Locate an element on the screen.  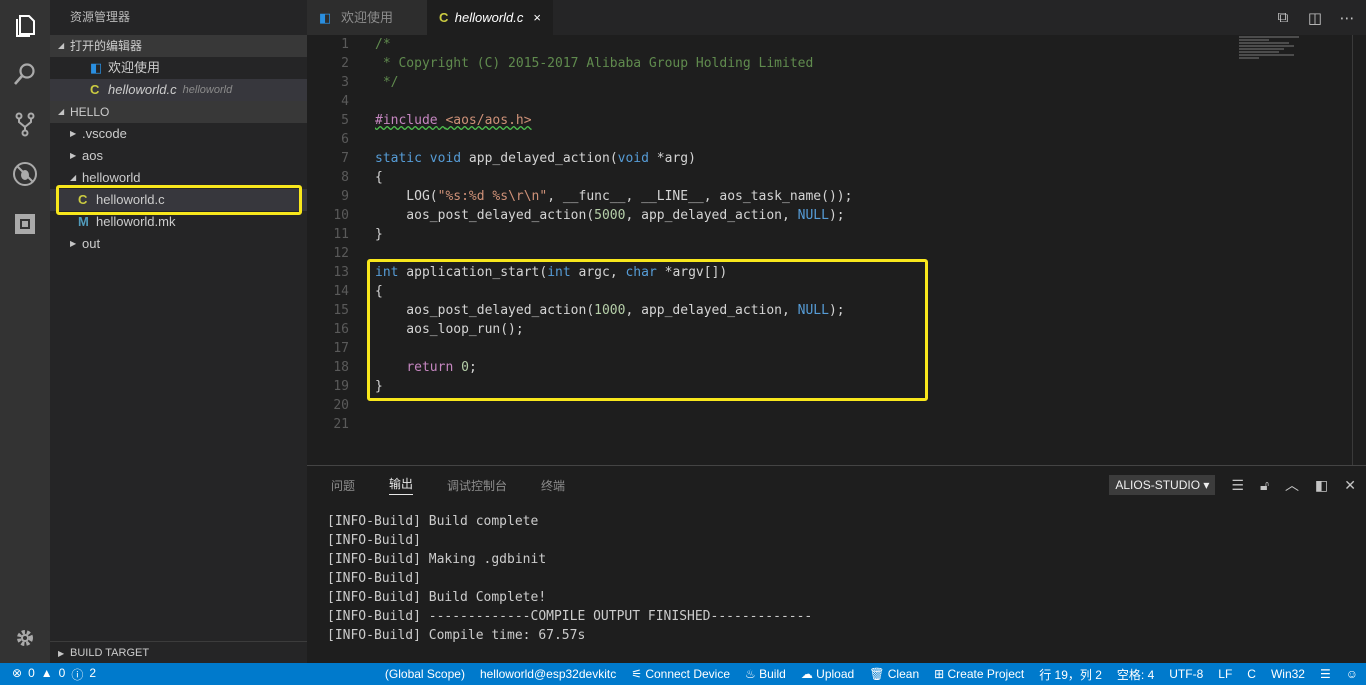
code-text: #include <aos/aos.h> is located at coordinates (453, 120).